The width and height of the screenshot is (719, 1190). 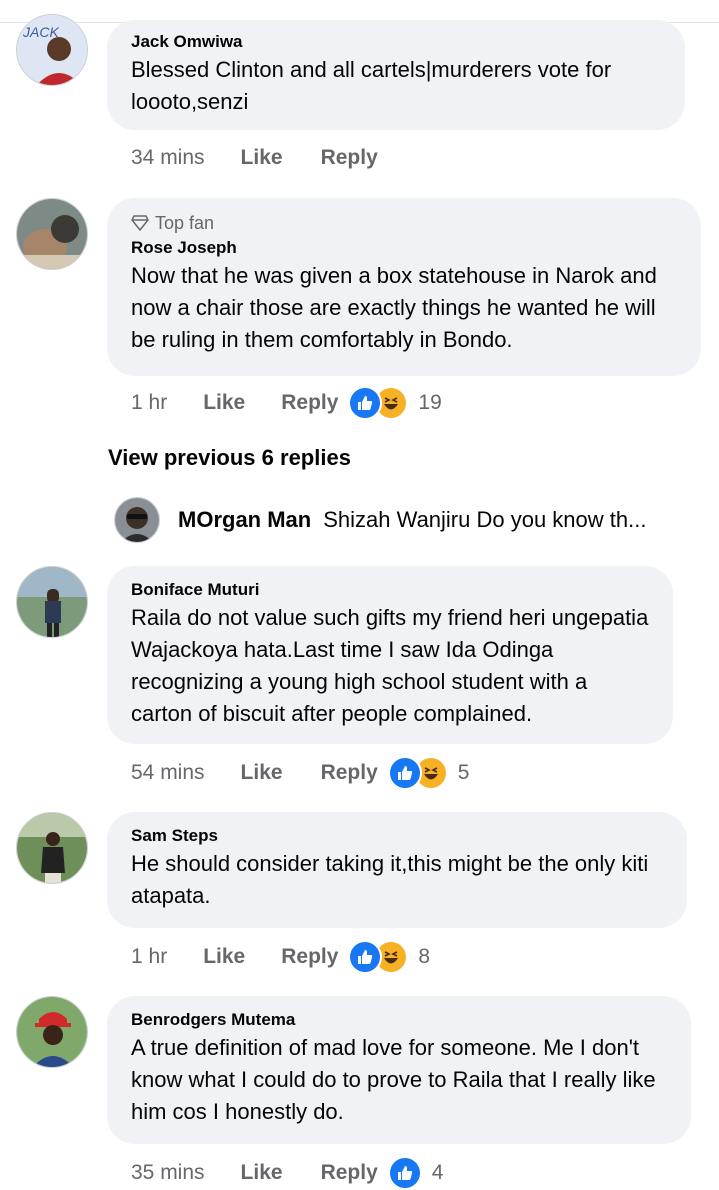 I want to click on view-previous-replies-link: View previous 6 replies, so click(x=229, y=458).